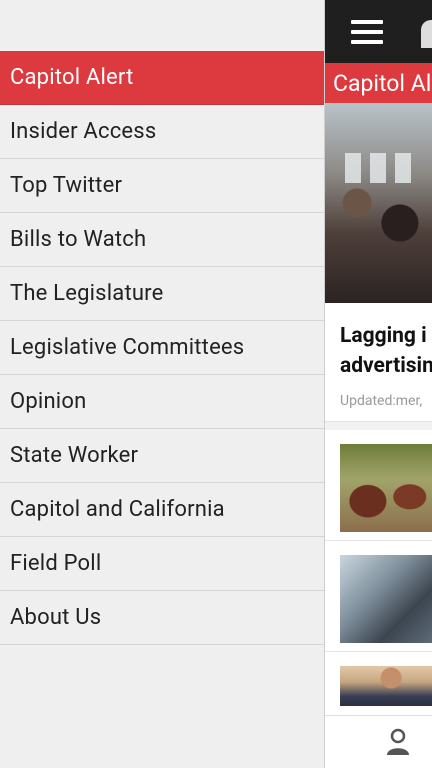  I want to click on drawer-item-legislative-committees: Legislative Committees, so click(162, 348).